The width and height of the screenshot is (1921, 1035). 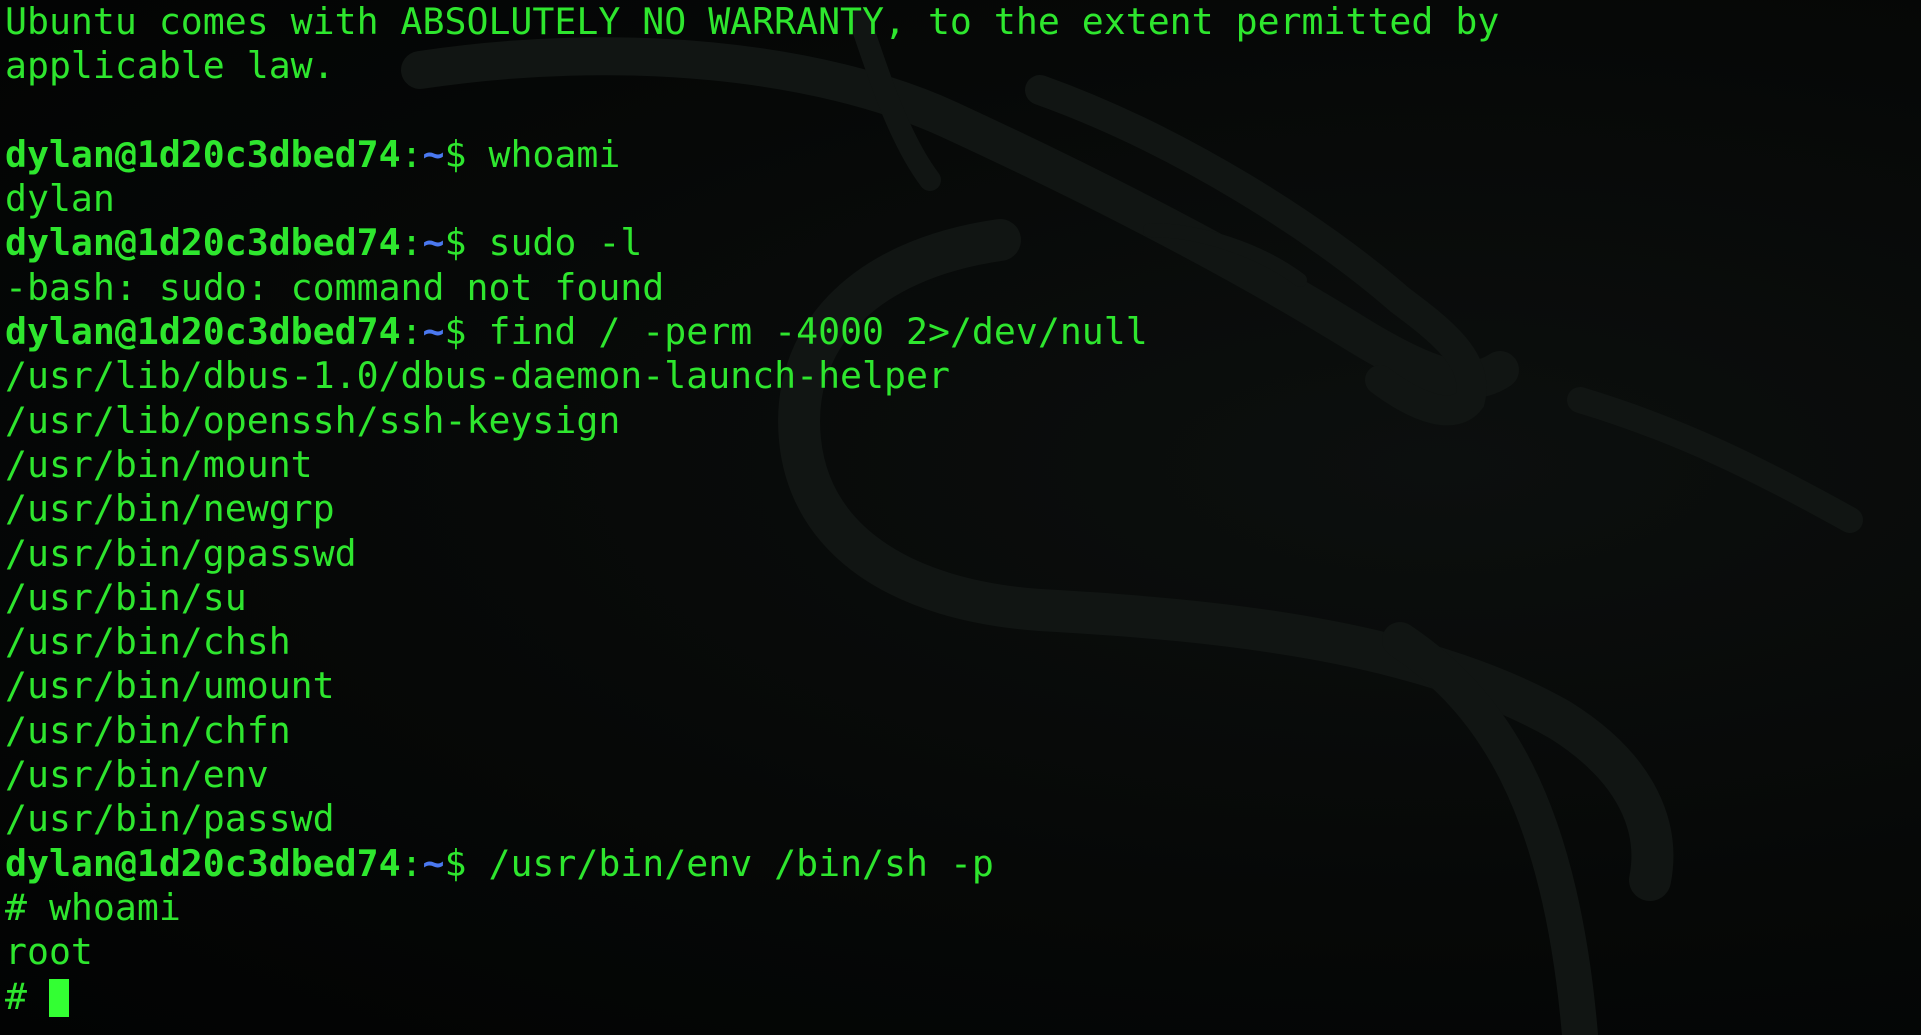 I want to click on output-line: applicable law., so click(x=963, y=66).